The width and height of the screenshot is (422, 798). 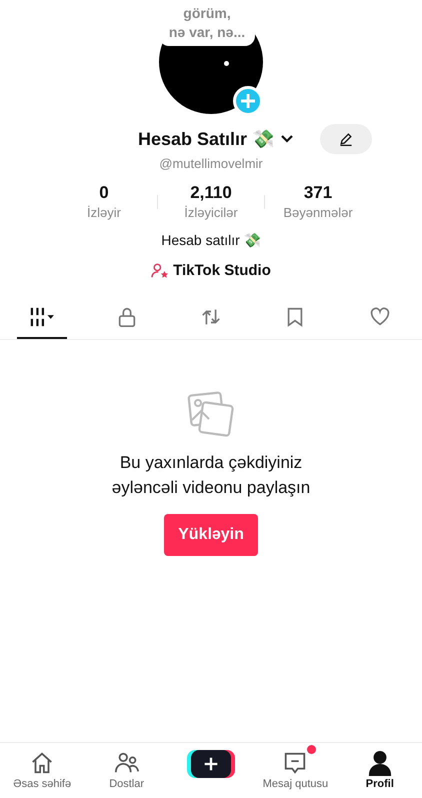 What do you see at coordinates (126, 784) in the screenshot?
I see `nav-label: Dostlar` at bounding box center [126, 784].